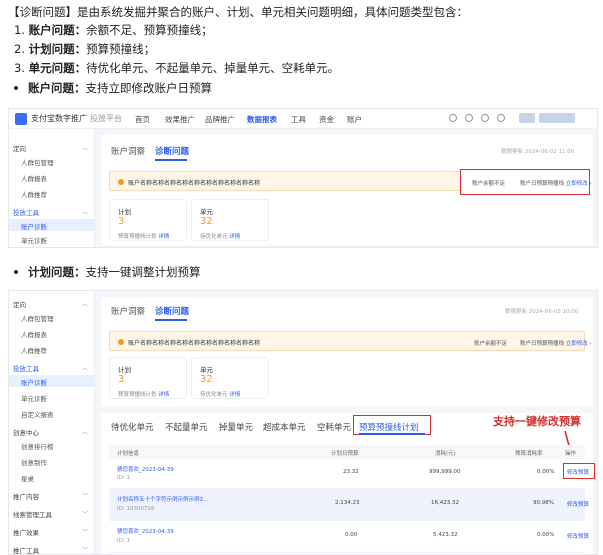 This screenshot has height=555, width=603. Describe the element at coordinates (485, 118) in the screenshot. I see `download-icon` at that location.